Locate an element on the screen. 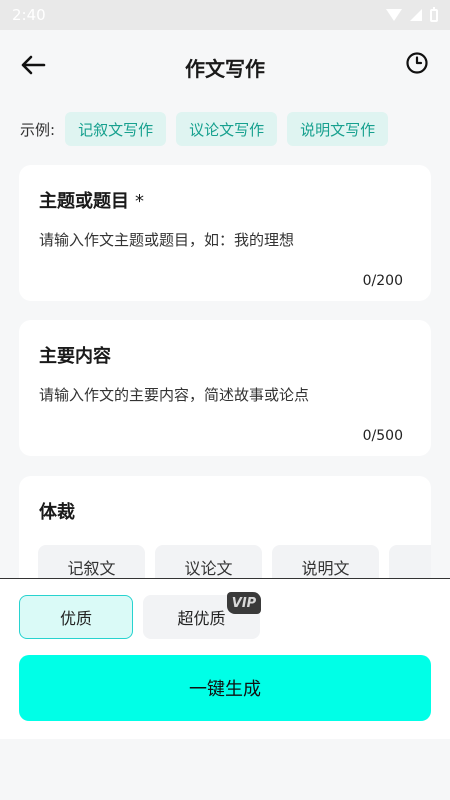 The height and width of the screenshot is (800, 450). history-button is located at coordinates (417, 63).